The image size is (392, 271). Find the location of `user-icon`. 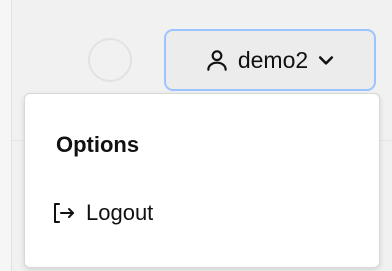

user-icon is located at coordinates (217, 60).